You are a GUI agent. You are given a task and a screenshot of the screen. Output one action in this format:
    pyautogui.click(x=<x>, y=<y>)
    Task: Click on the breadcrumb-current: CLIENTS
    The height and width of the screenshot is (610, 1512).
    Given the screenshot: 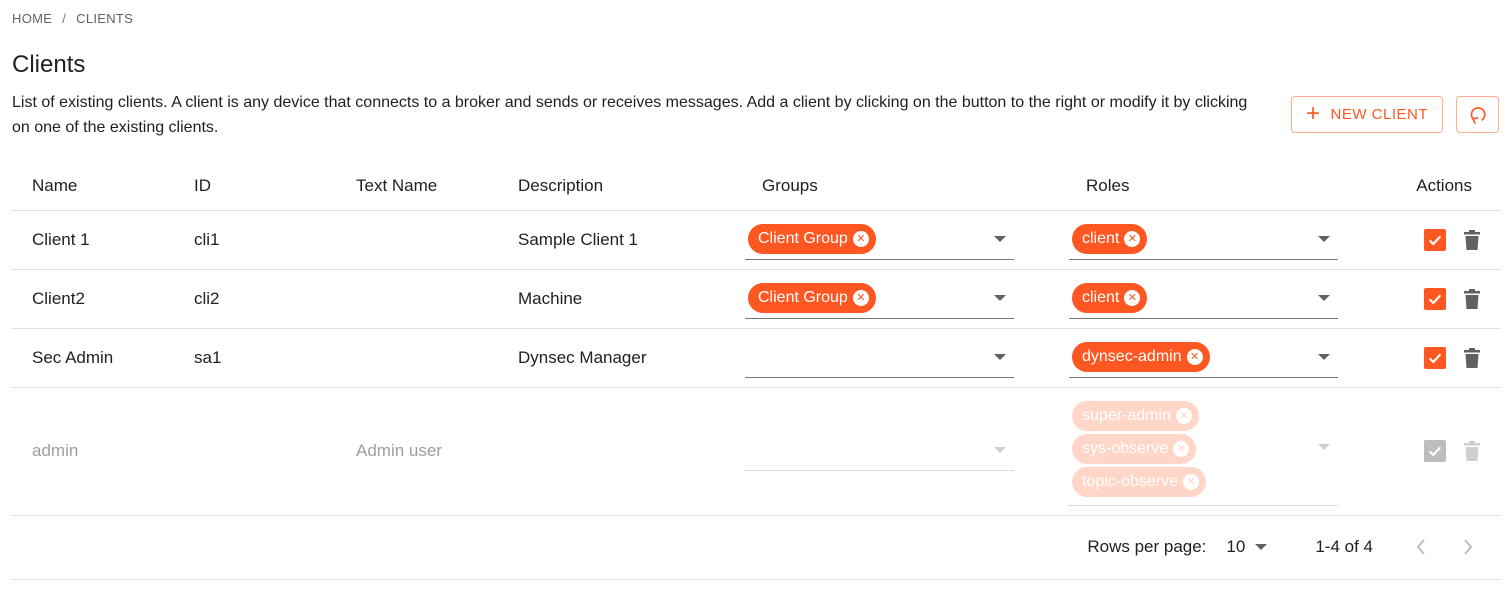 What is the action you would take?
    pyautogui.click(x=105, y=18)
    